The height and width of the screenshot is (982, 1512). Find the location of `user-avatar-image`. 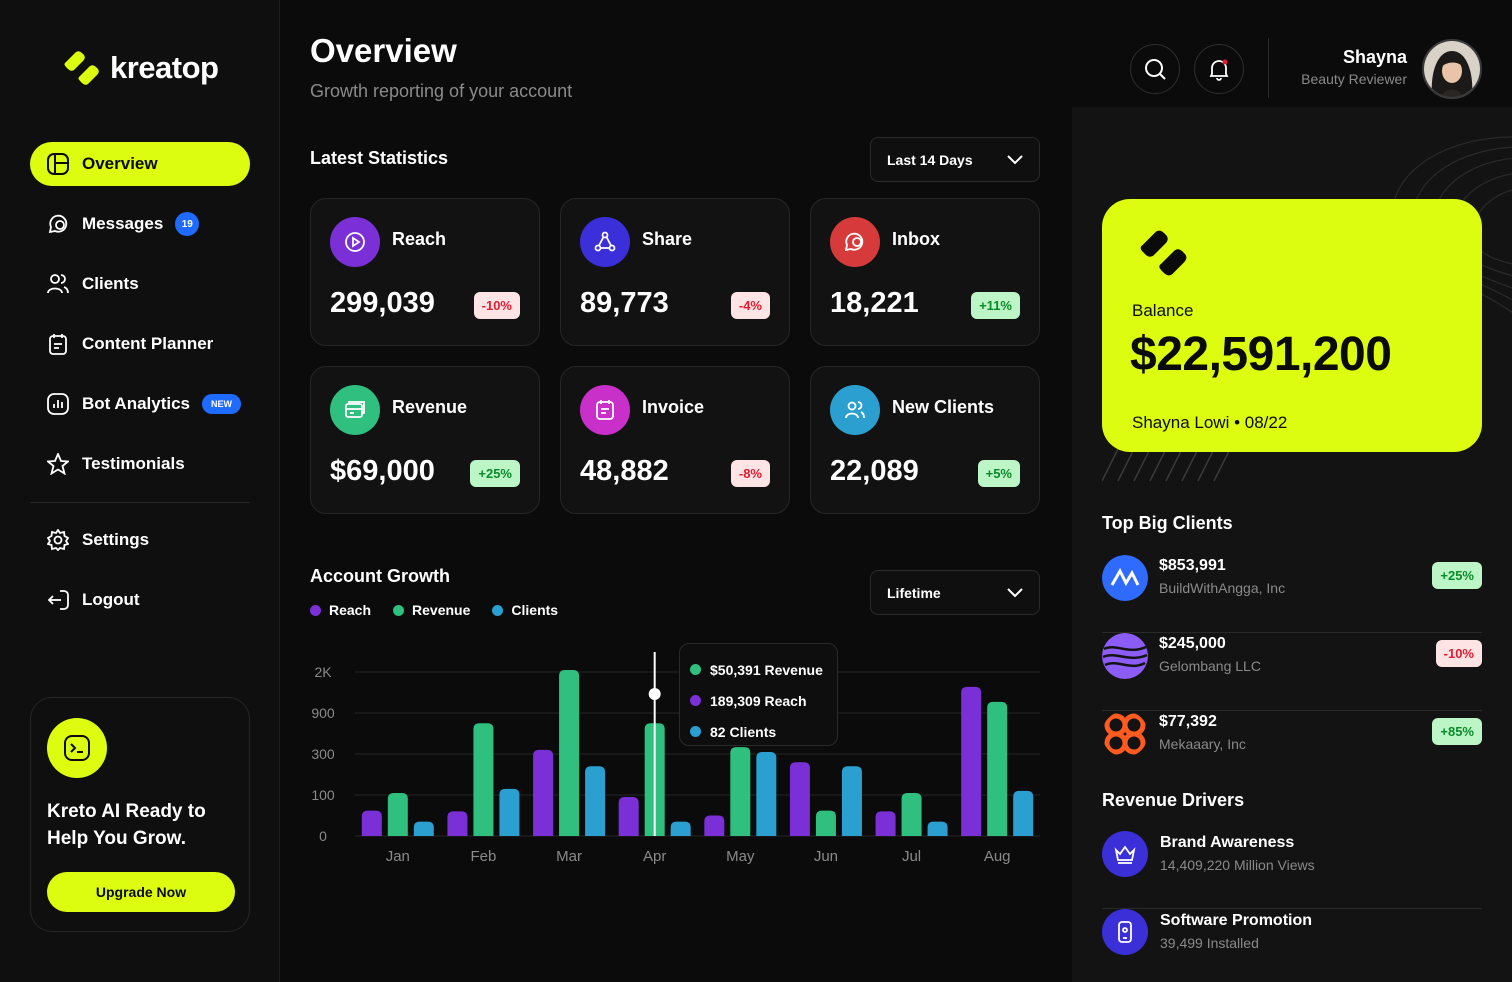

user-avatar-image is located at coordinates (1452, 69).